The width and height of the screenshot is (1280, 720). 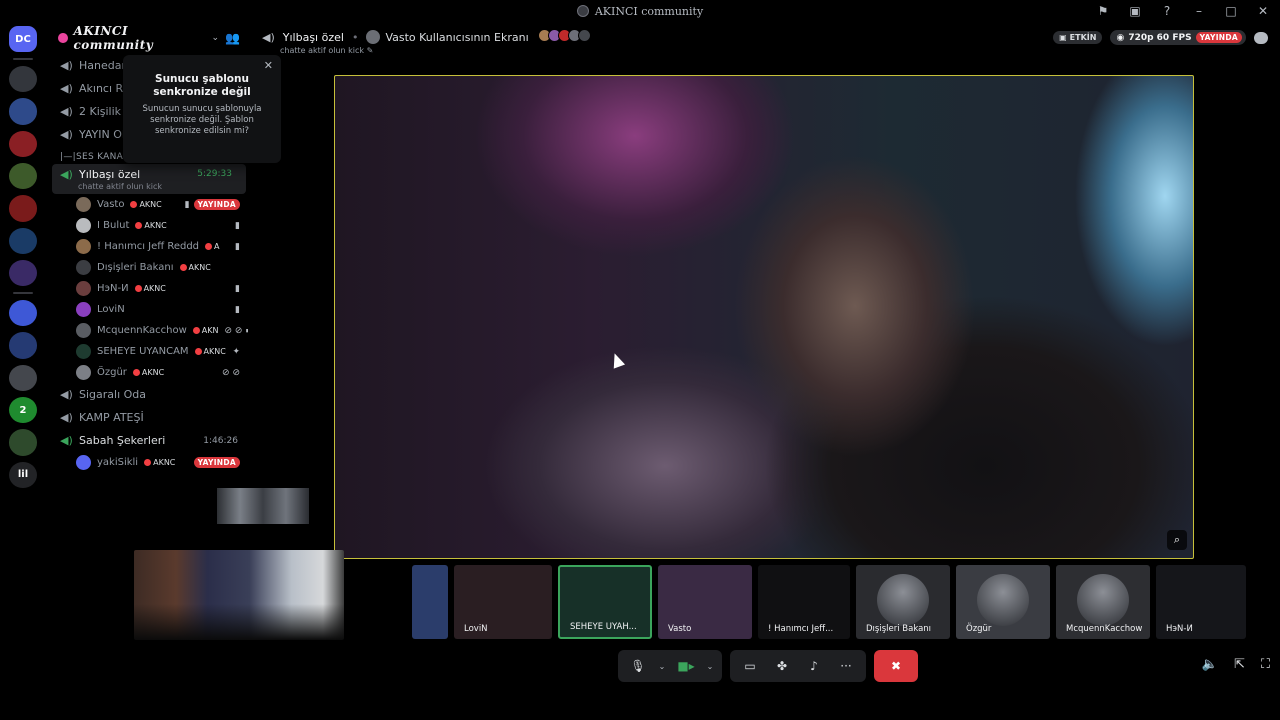 I want to click on channel-title: Yılbaşı özel, so click(x=313, y=37).